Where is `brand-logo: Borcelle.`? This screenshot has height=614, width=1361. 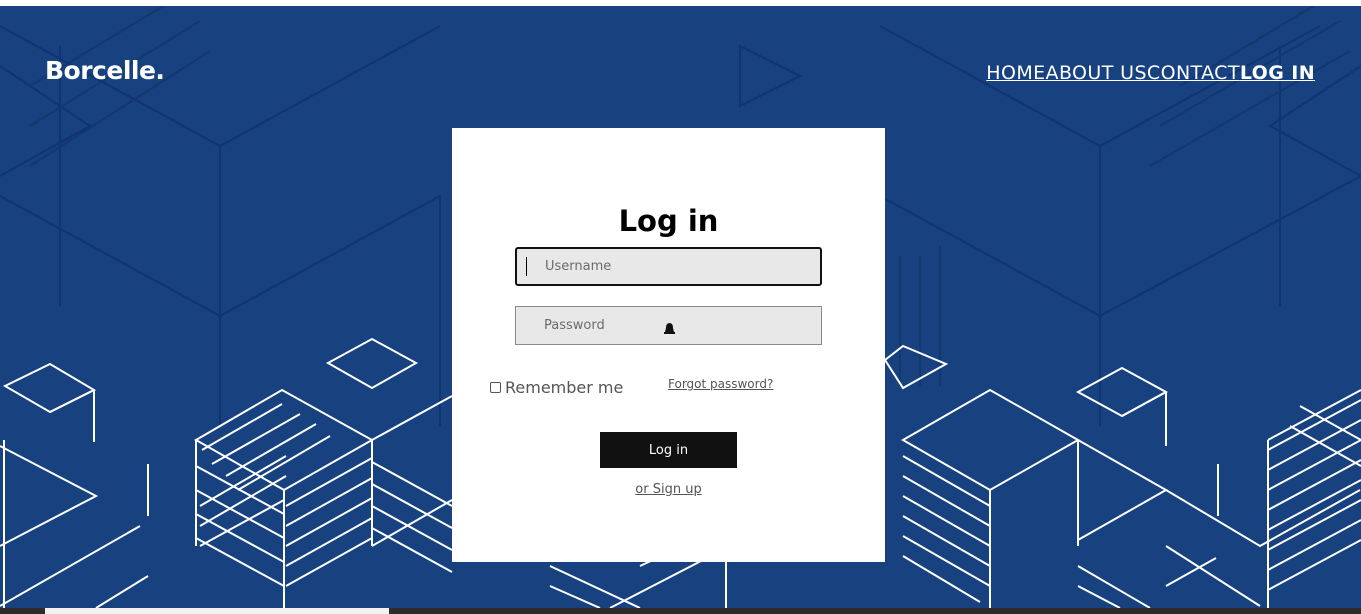
brand-logo: Borcelle. is located at coordinates (105, 70).